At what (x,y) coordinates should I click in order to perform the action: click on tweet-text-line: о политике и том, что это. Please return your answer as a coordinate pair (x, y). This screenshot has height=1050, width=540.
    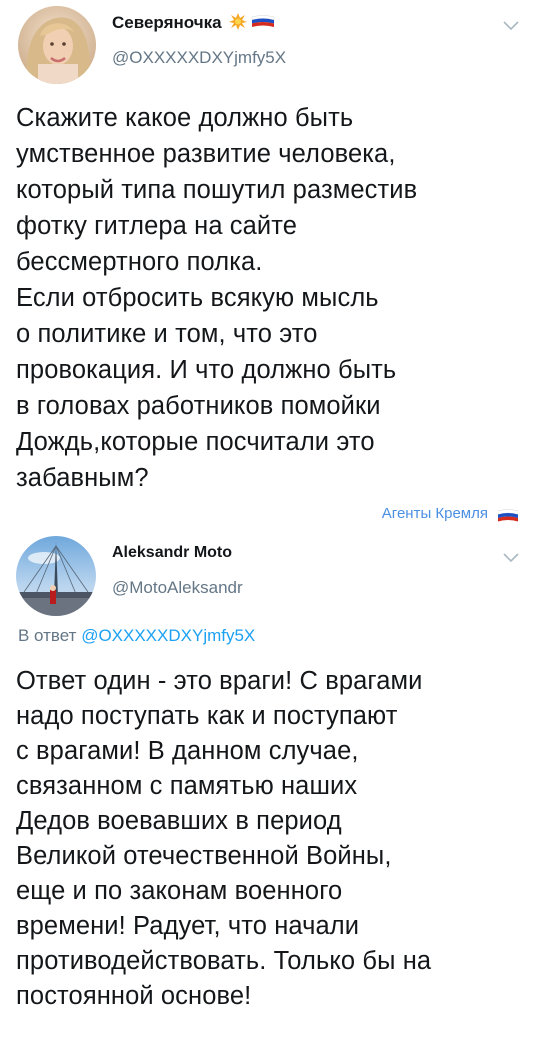
    Looking at the image, I should click on (167, 334).